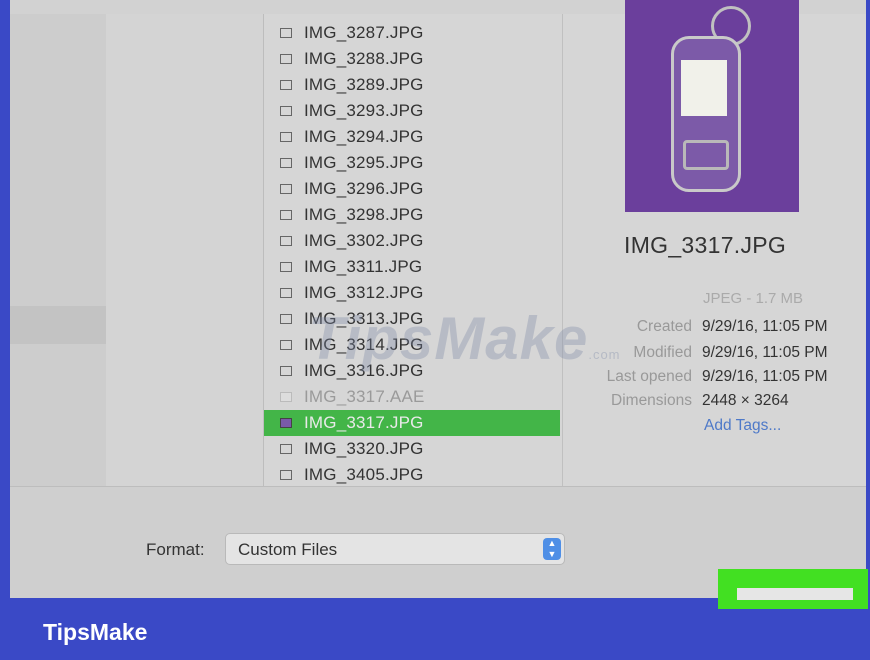 Image resolution: width=870 pixels, height=660 pixels. I want to click on file-row: IMG_3312.JPG, so click(412, 293).